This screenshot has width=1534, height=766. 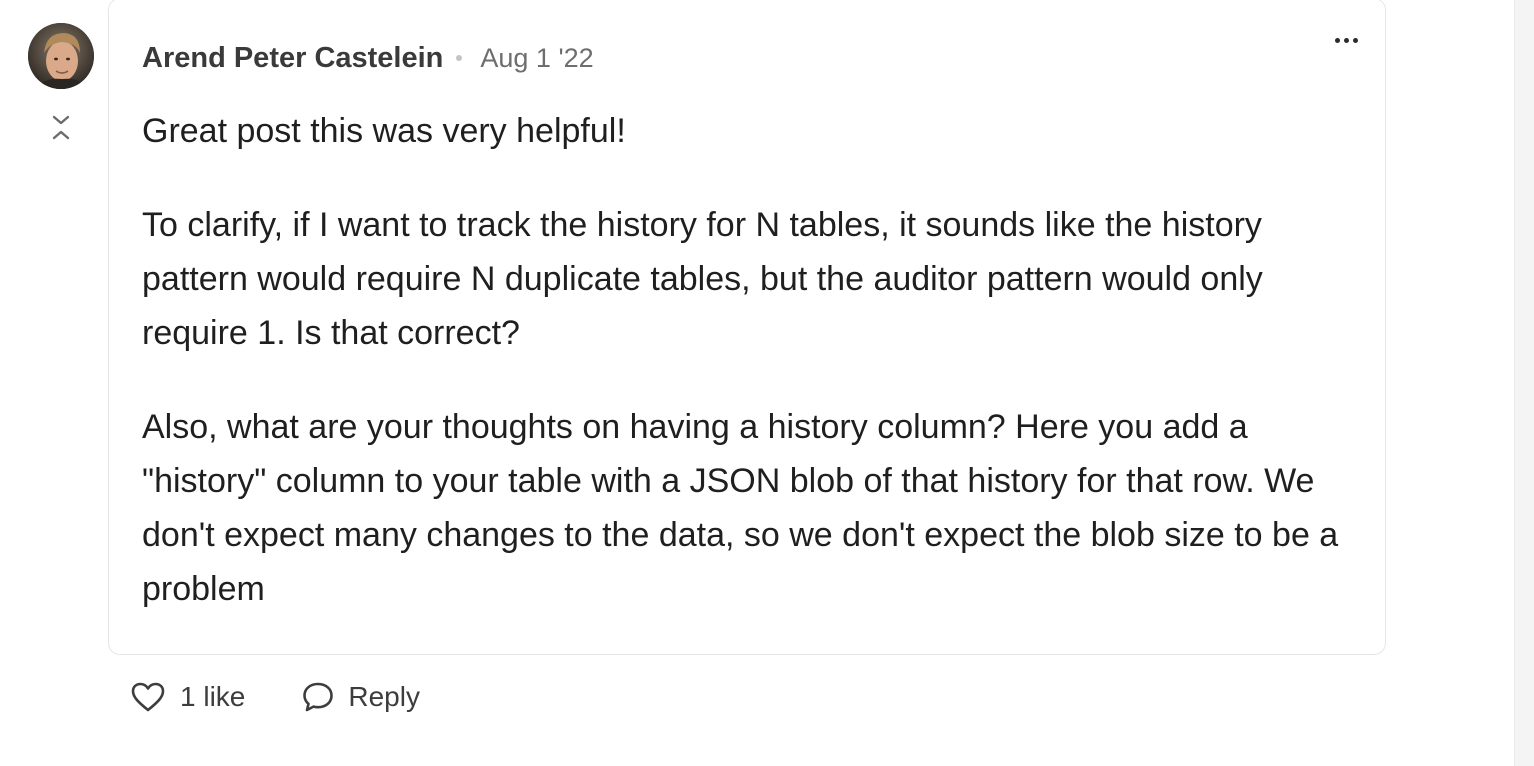 I want to click on avatar, so click(x=61, y=56).